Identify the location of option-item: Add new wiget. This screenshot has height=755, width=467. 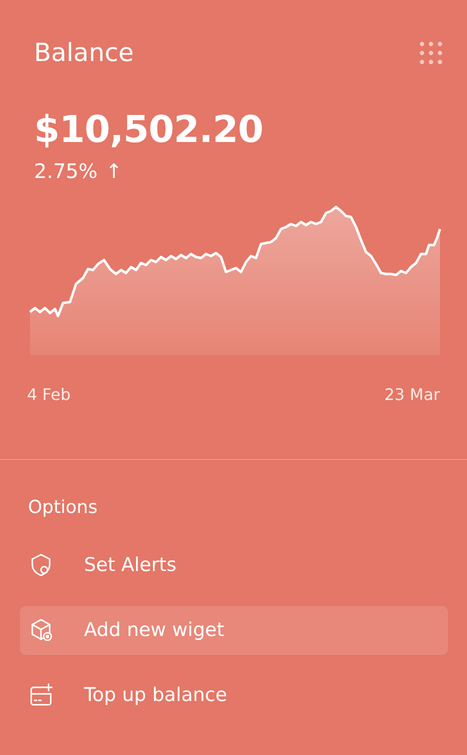
(234, 630).